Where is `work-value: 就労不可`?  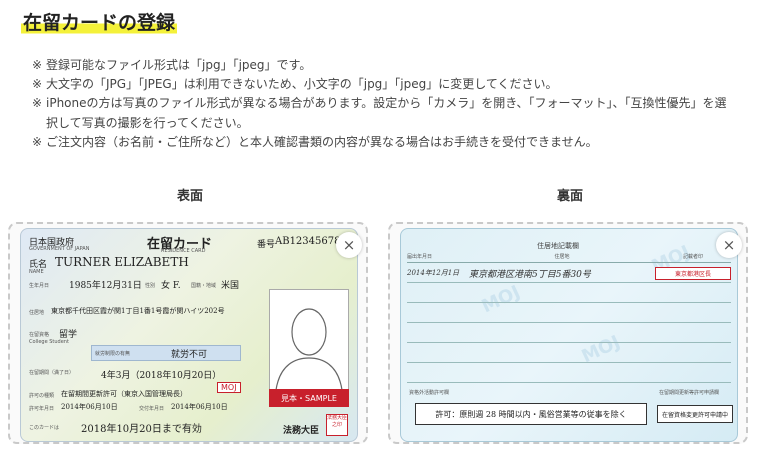 work-value: 就労不可 is located at coordinates (189, 355).